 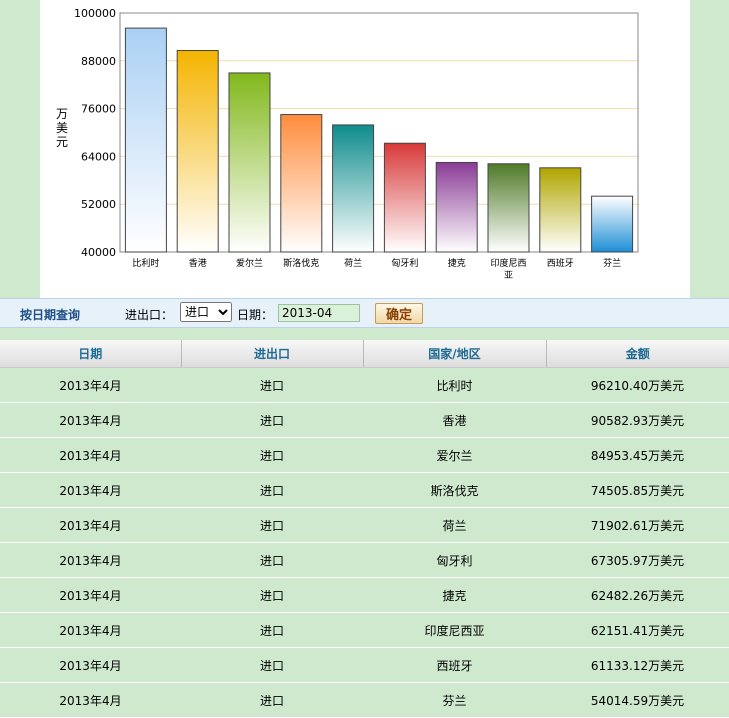 What do you see at coordinates (637, 525) in the screenshot?
I see `cell-amount: 71902.61万美元` at bounding box center [637, 525].